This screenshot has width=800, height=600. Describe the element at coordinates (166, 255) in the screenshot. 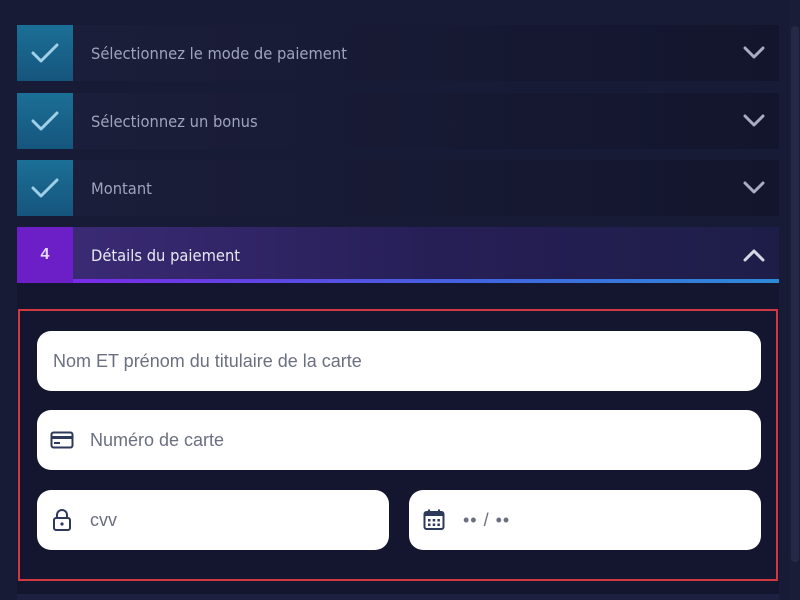

I see `step-title: Détails du paiement` at that location.